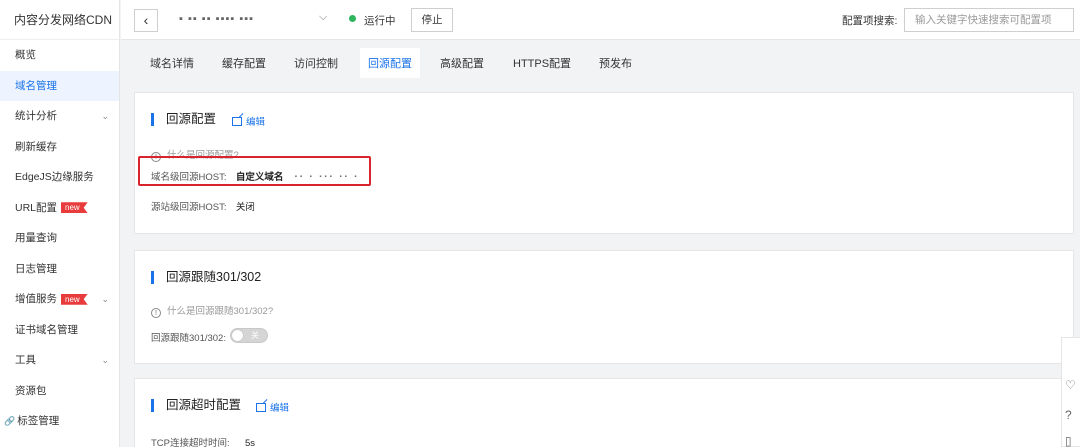 The height and width of the screenshot is (447, 1080). Describe the element at coordinates (36, 207) in the screenshot. I see `sidebar-item-label: URL配置` at that location.